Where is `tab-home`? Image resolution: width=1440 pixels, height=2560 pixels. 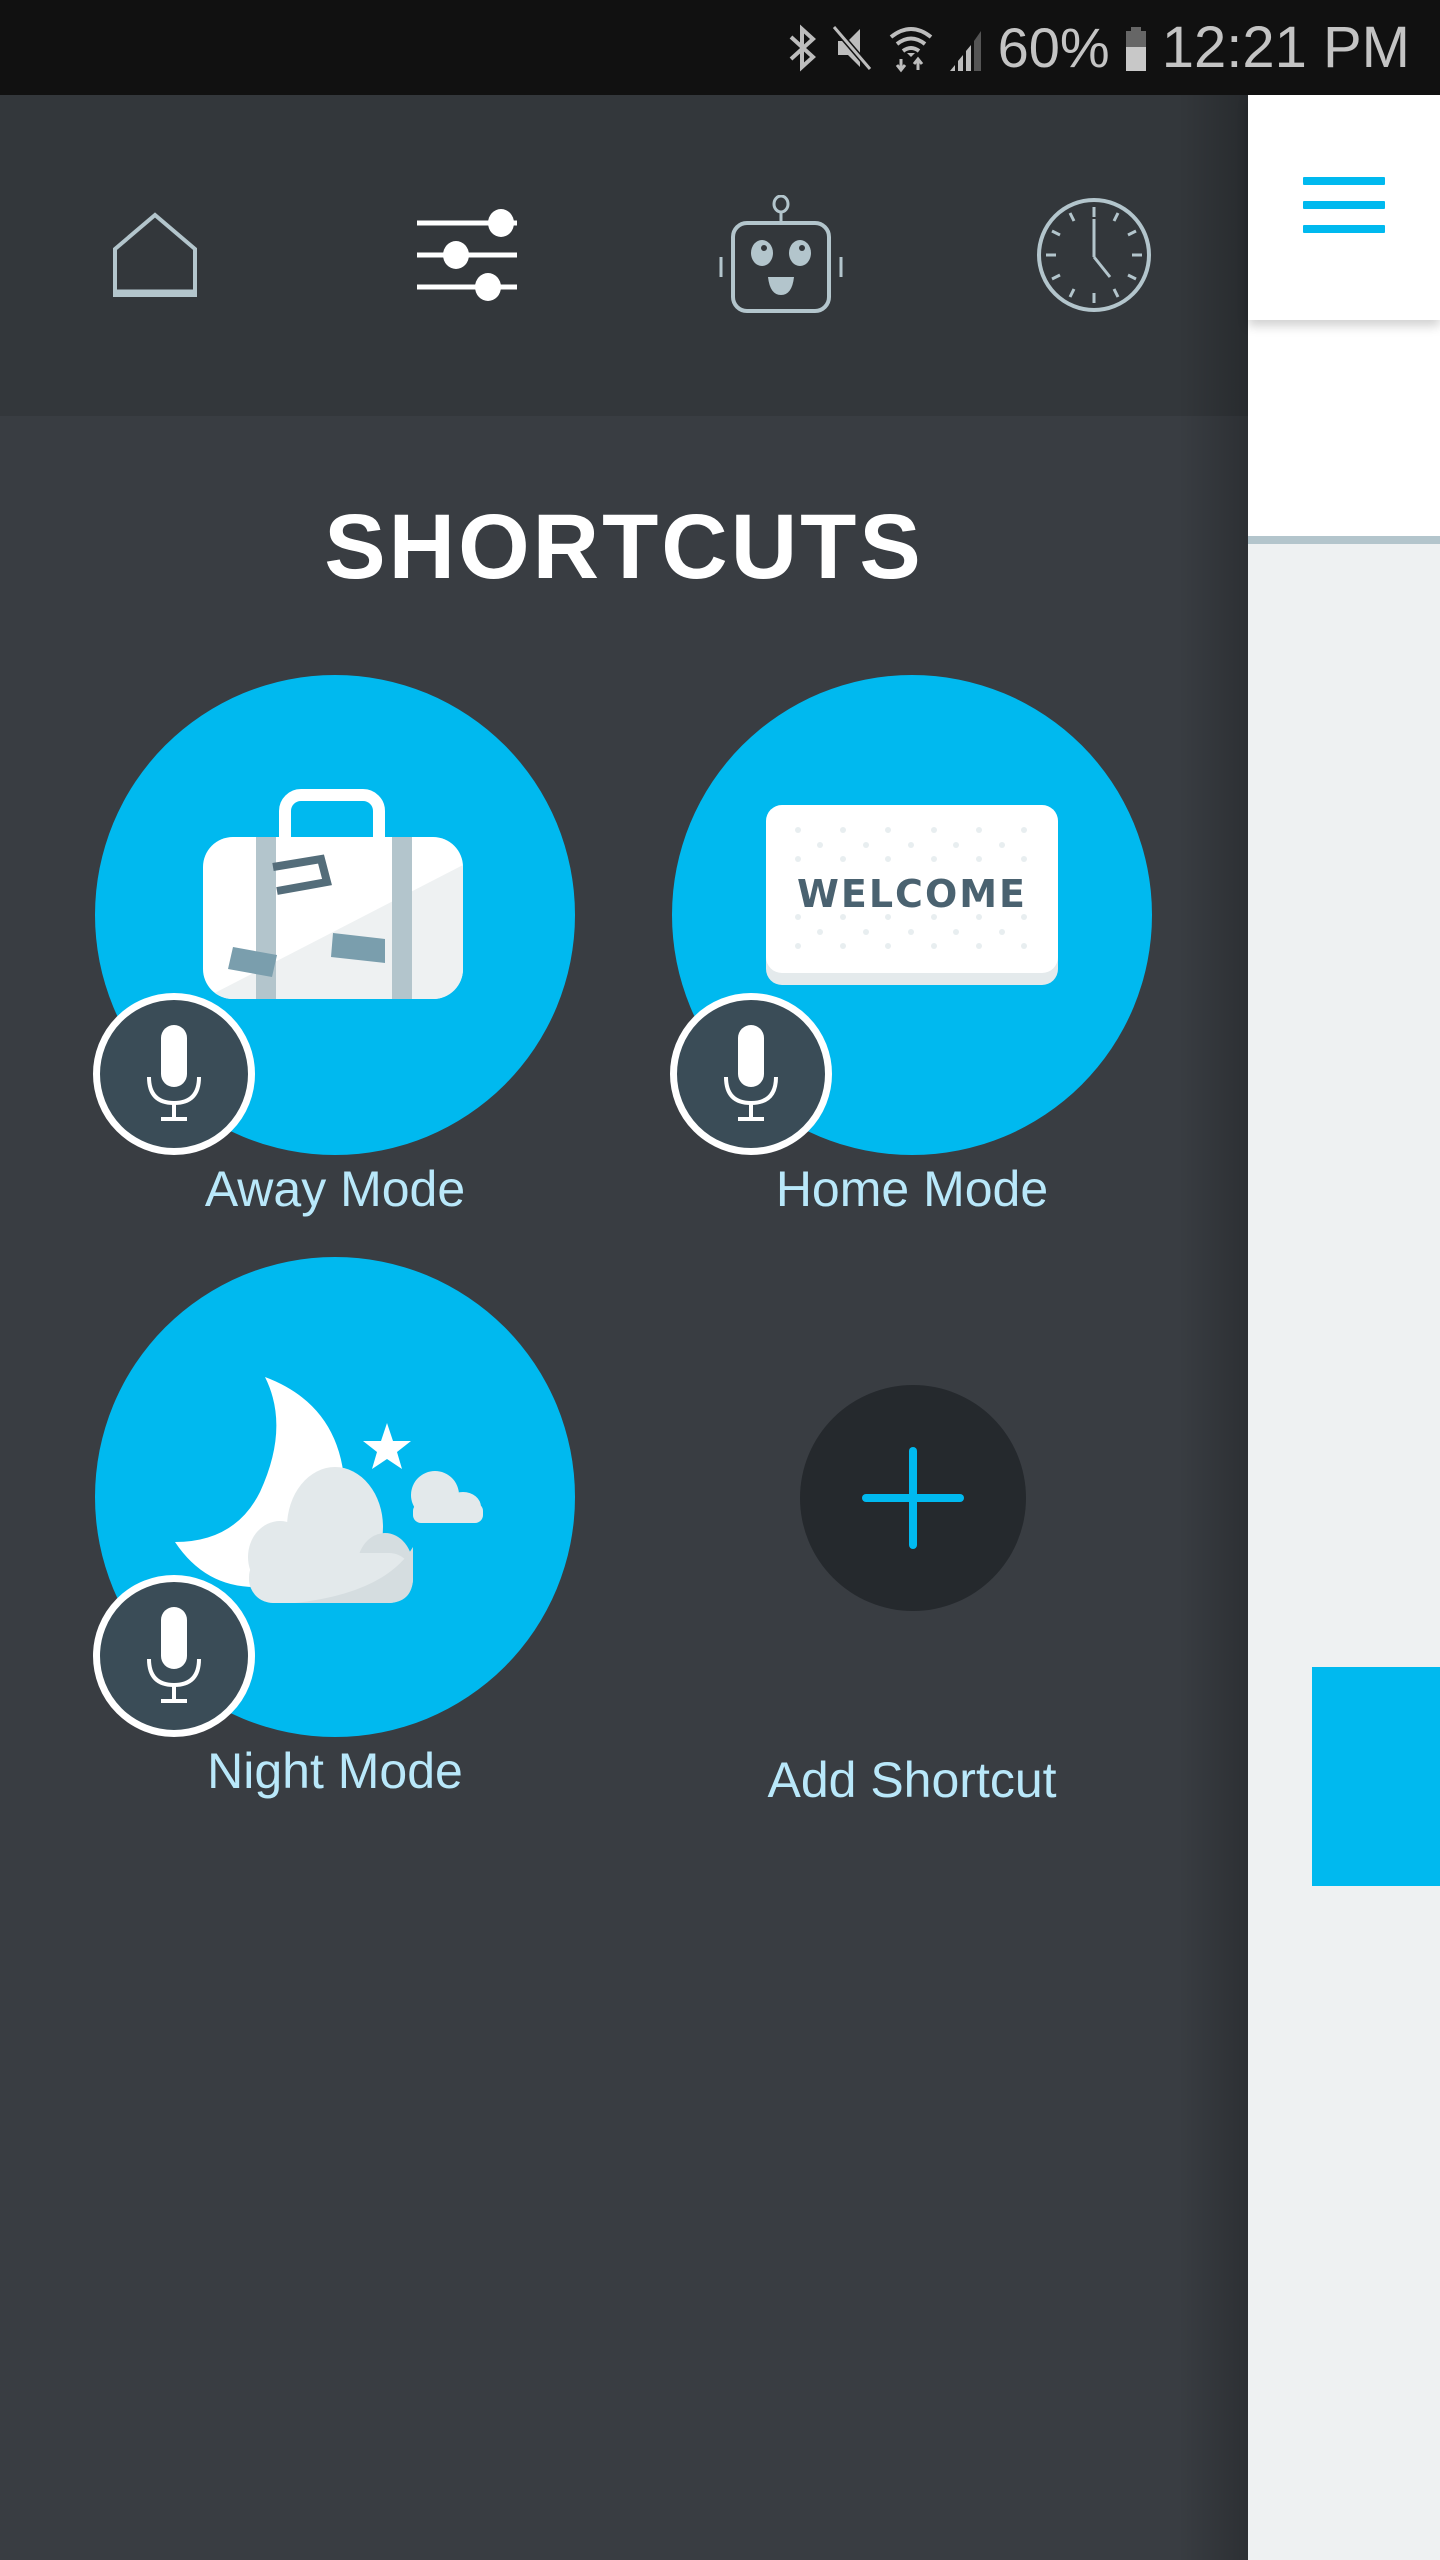 tab-home is located at coordinates (155, 255).